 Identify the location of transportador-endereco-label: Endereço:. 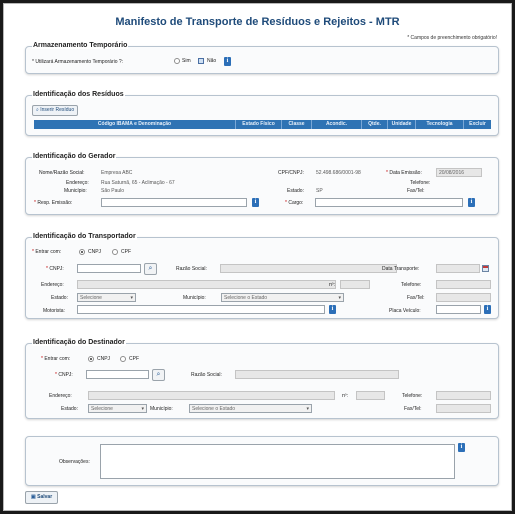
(52, 285).